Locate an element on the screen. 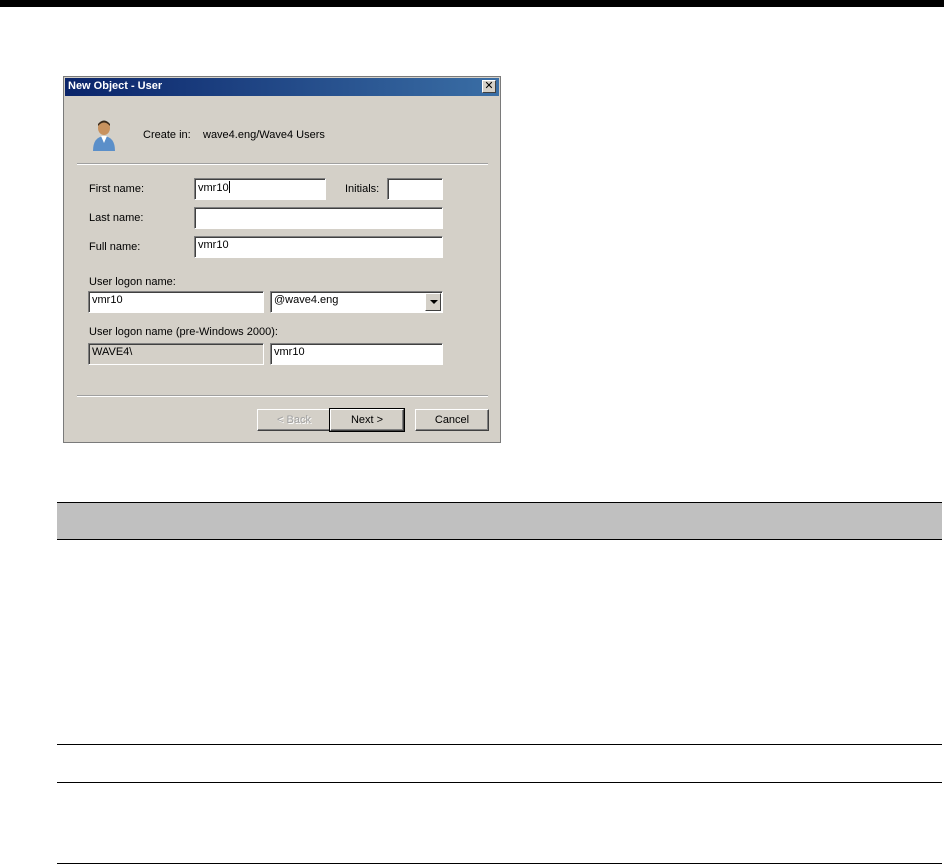 Image resolution: width=944 pixels, height=865 pixels. text-caret is located at coordinates (229, 187).